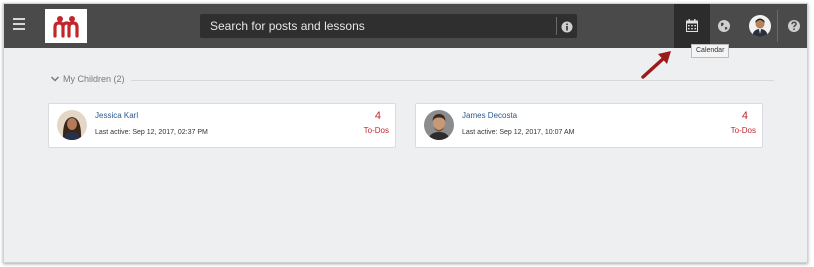  What do you see at coordinates (377, 26) in the screenshot?
I see `search-input` at bounding box center [377, 26].